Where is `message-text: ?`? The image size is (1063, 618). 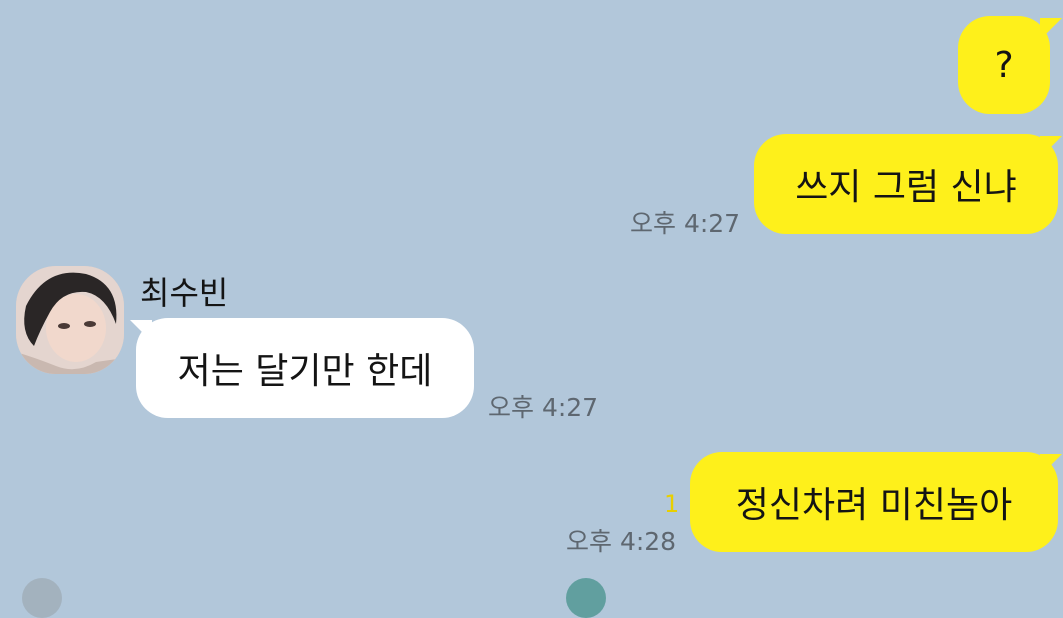
message-text: ? is located at coordinates (1004, 65).